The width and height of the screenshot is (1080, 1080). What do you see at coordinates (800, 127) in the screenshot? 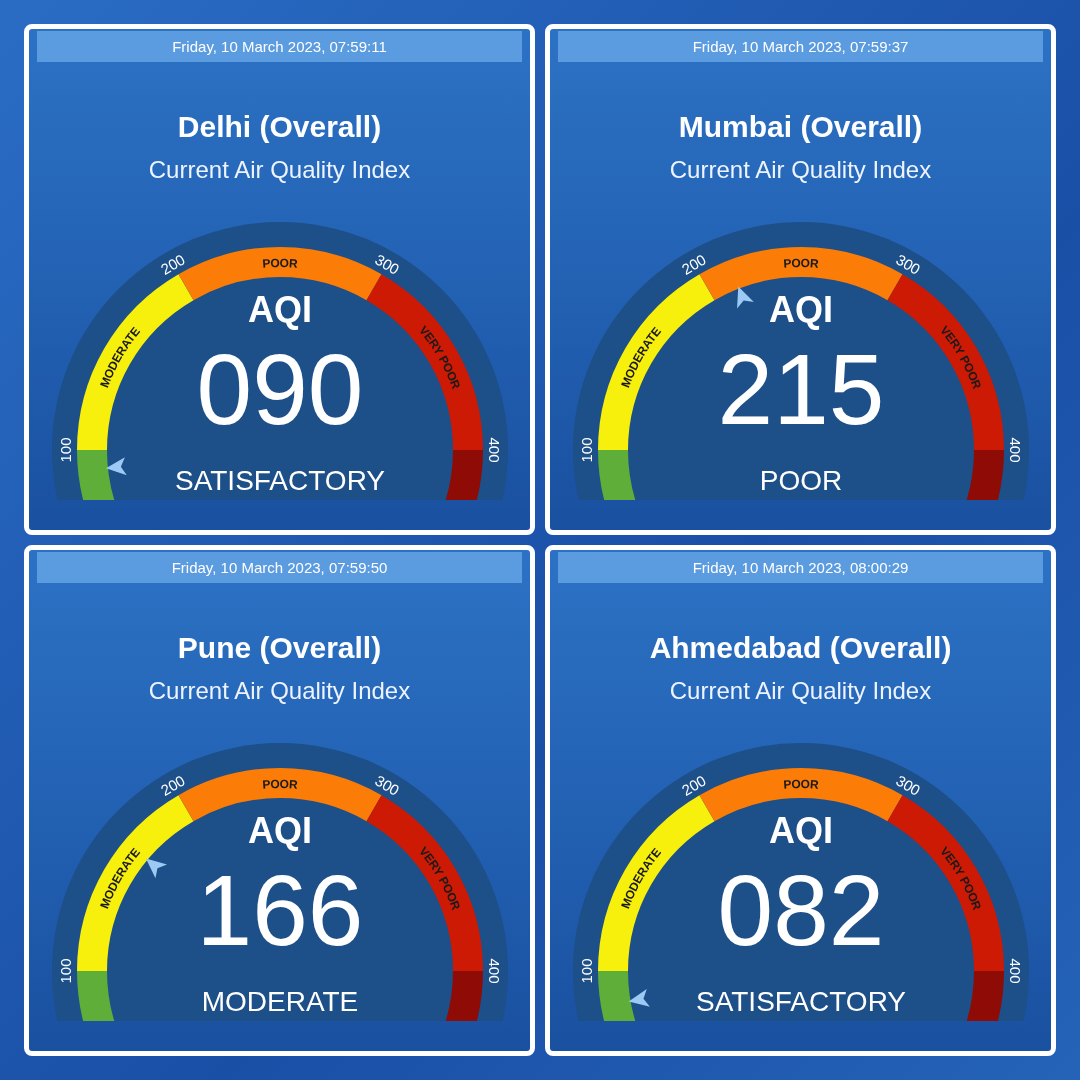
I see `city-title: Mumbai (Overall)` at bounding box center [800, 127].